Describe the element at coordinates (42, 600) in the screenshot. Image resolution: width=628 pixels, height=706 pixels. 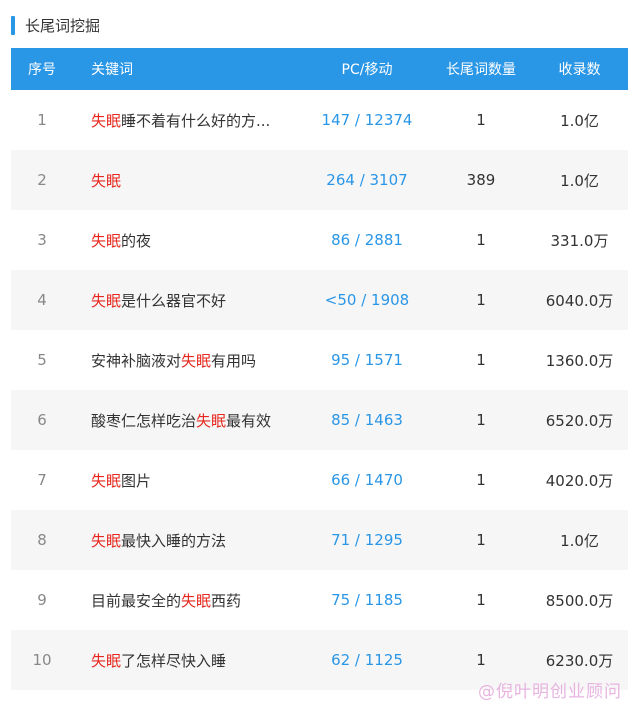
I see `row-index: 9` at that location.